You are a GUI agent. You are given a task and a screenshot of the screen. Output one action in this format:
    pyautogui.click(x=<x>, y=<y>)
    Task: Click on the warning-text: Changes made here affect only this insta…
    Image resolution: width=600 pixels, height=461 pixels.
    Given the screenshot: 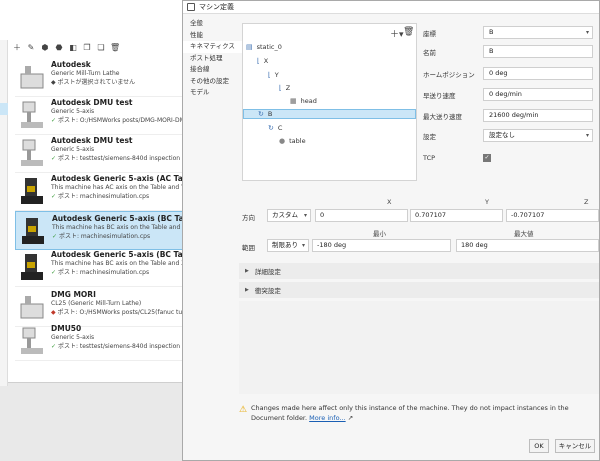 What is the action you would take?
    pyautogui.click(x=410, y=413)
    